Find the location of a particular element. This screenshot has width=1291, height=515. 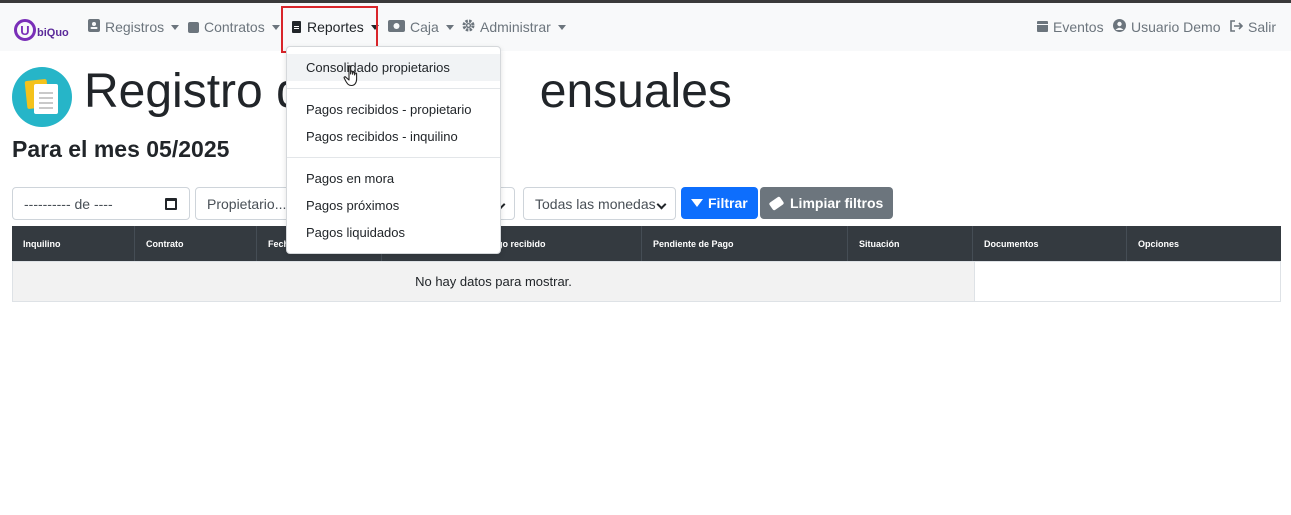

brand-text: biQuo is located at coordinates (53, 33).